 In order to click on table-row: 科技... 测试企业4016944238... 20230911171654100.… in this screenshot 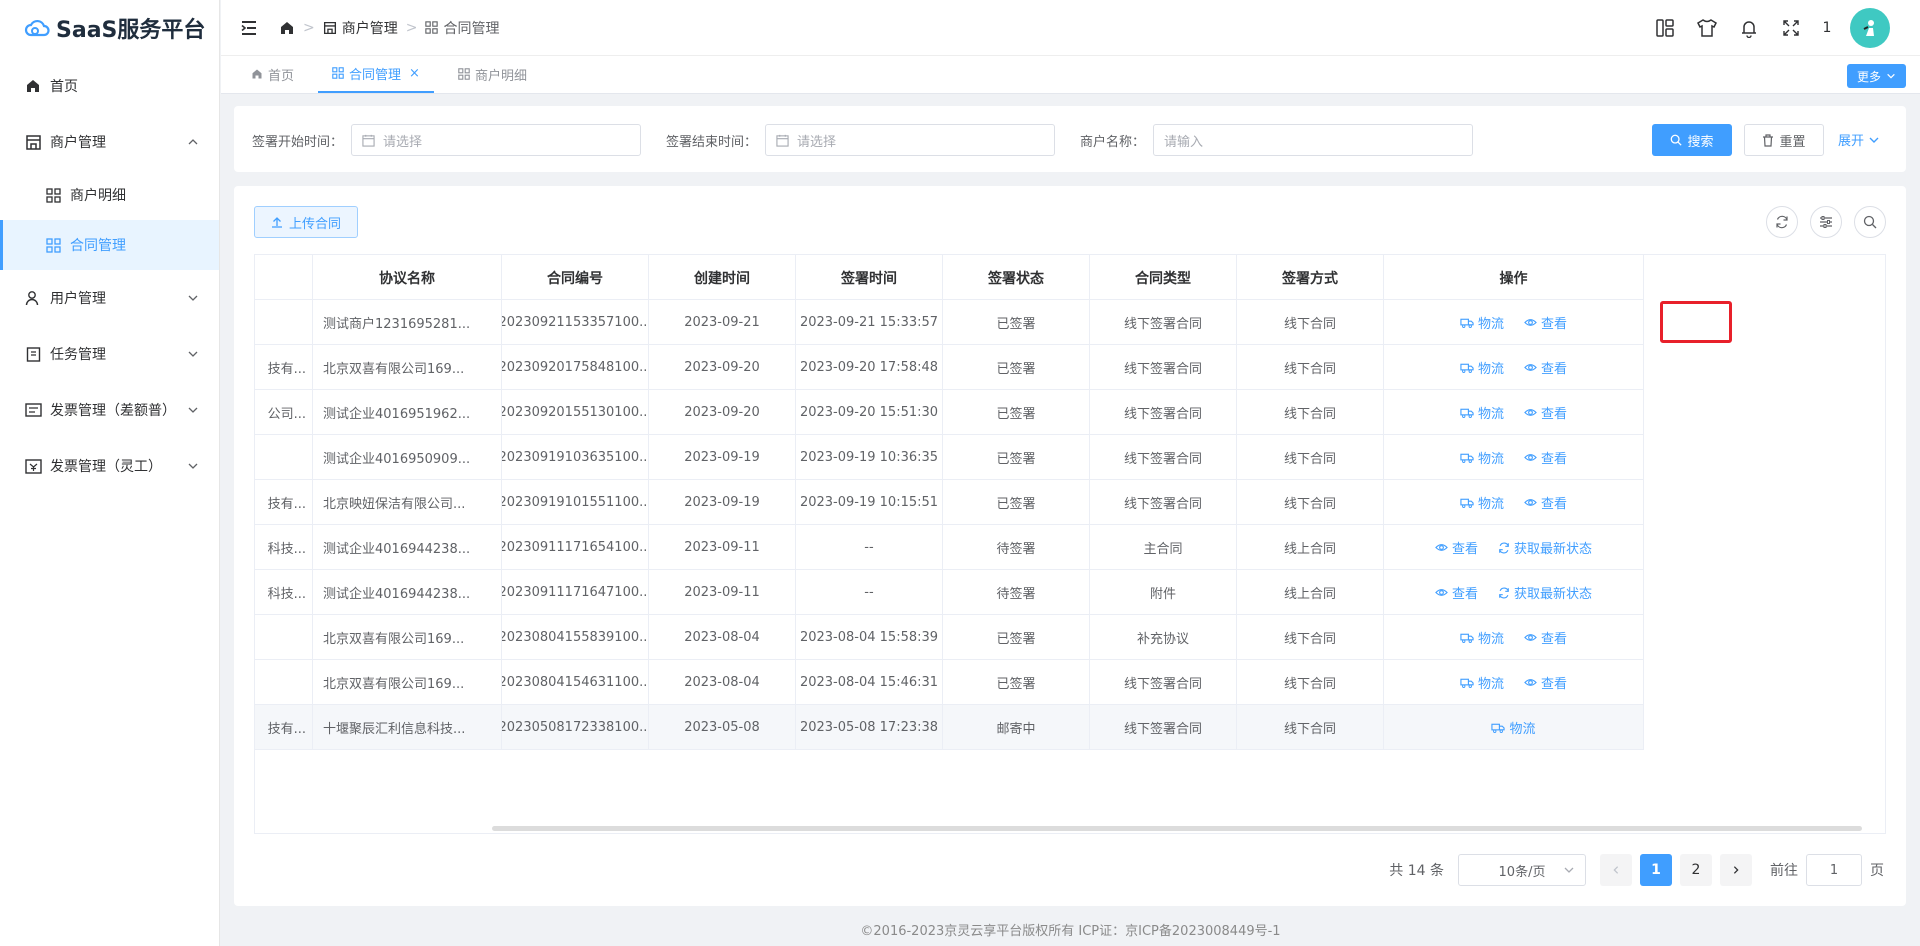, I will do `click(949, 547)`.